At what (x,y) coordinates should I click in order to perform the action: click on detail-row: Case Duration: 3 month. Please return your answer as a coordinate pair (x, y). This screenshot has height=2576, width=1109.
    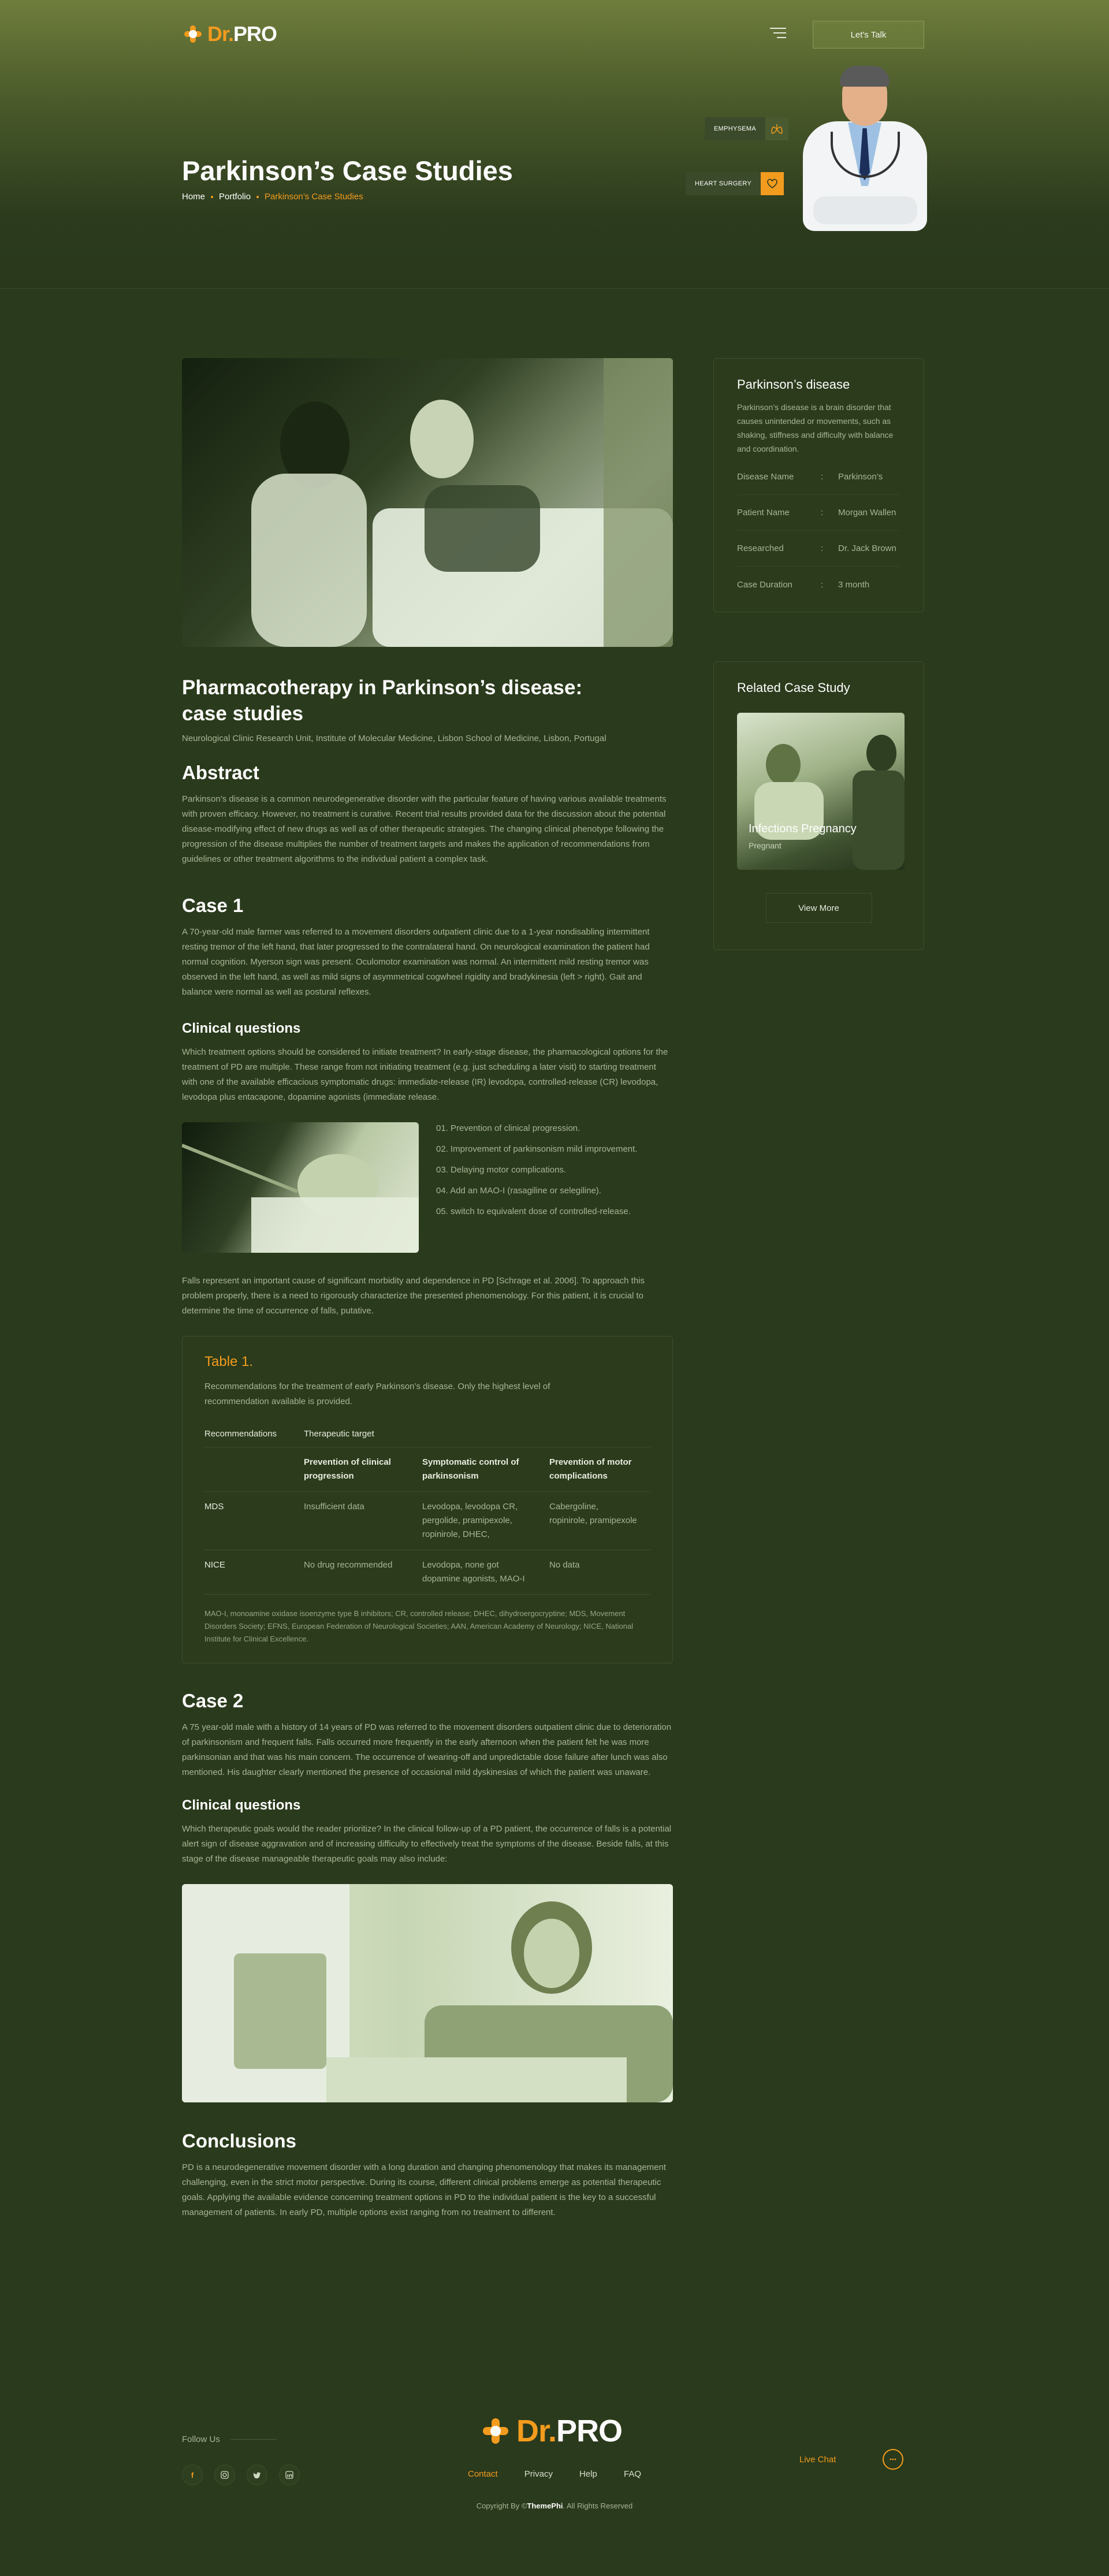
    Looking at the image, I should click on (819, 585).